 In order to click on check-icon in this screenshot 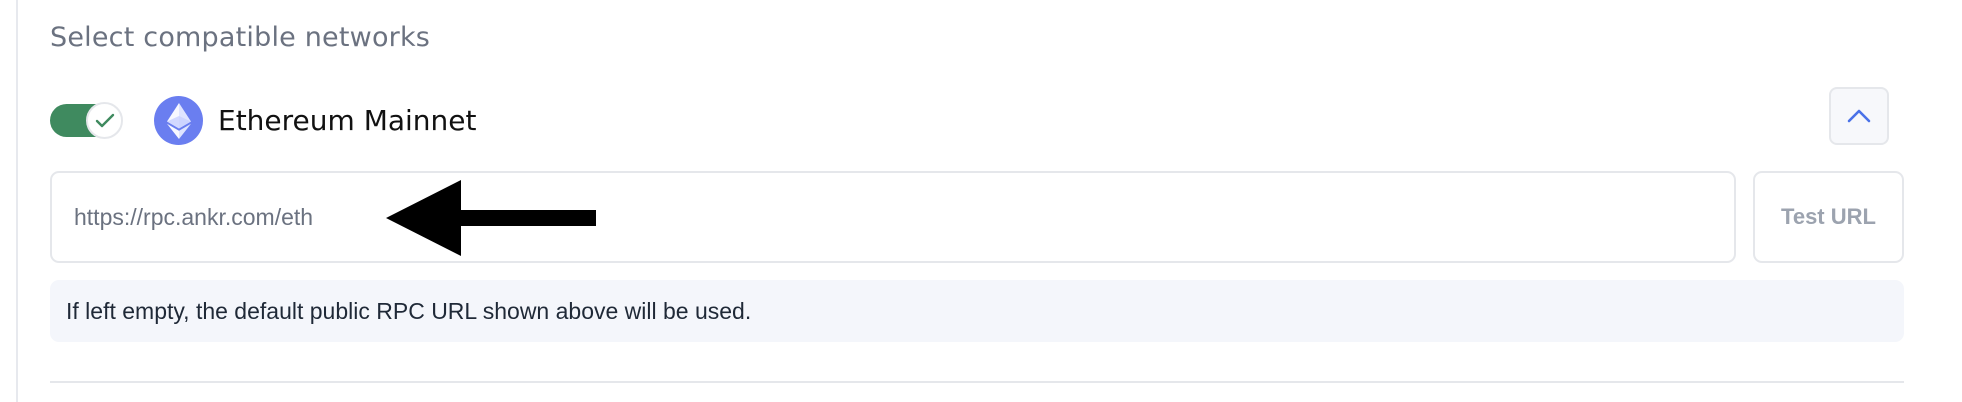, I will do `click(104, 120)`.